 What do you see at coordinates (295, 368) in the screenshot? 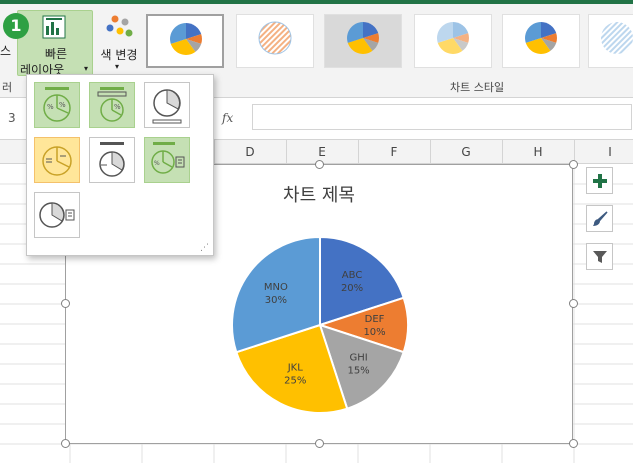
I see `pie-label-category: JKL` at bounding box center [295, 368].